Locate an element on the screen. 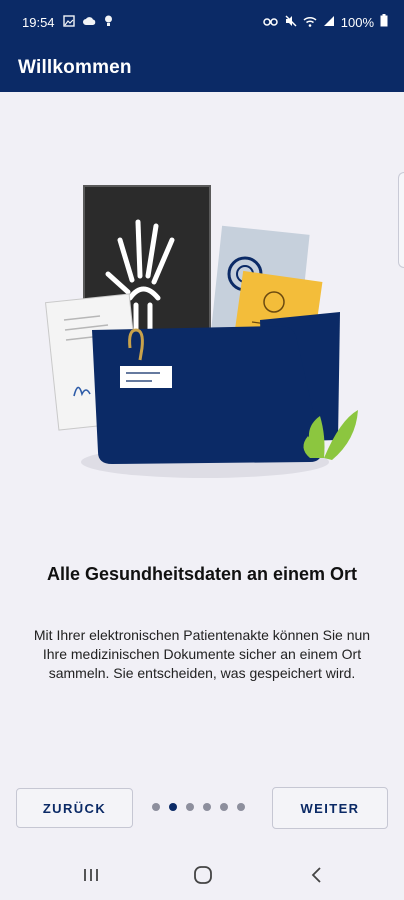  next-button: WEITER is located at coordinates (330, 808).